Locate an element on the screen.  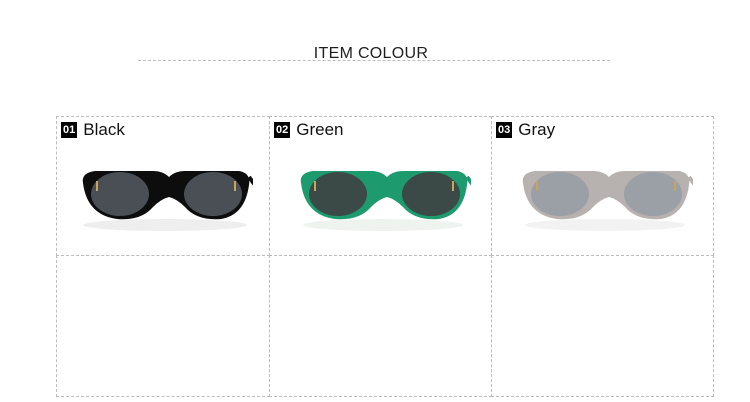
colour-name: Gray is located at coordinates (537, 129).